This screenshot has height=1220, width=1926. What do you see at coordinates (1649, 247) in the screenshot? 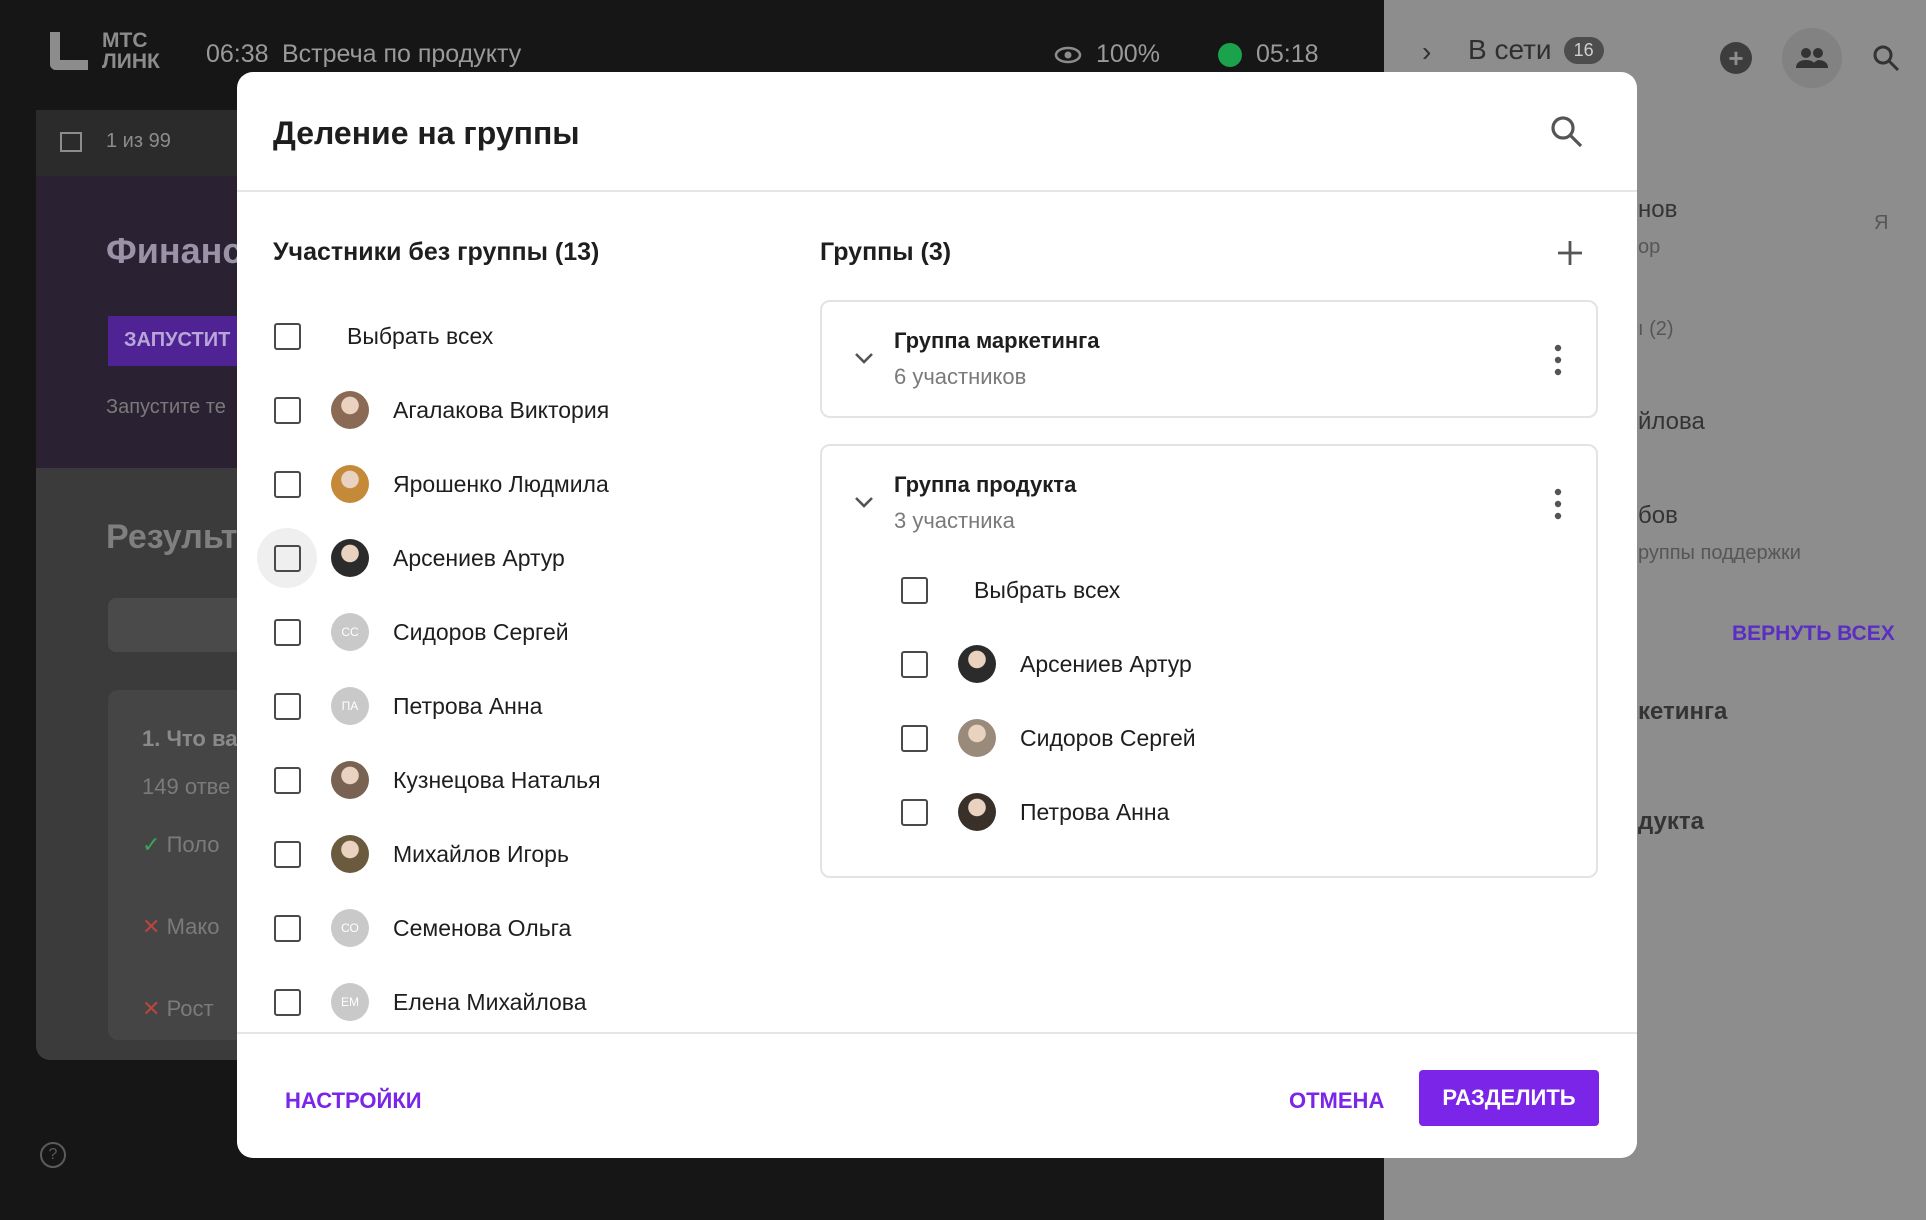
I see `sidebar-fragment-1-sub: ор` at bounding box center [1649, 247].